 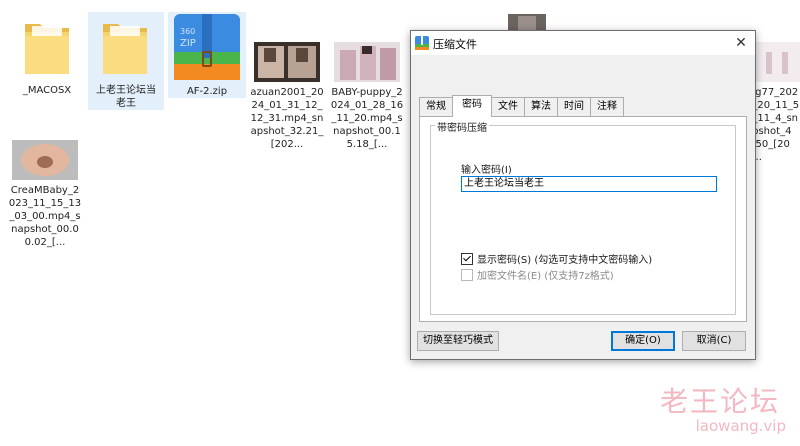 I want to click on password-label: 输入密码(I), so click(x=486, y=170).